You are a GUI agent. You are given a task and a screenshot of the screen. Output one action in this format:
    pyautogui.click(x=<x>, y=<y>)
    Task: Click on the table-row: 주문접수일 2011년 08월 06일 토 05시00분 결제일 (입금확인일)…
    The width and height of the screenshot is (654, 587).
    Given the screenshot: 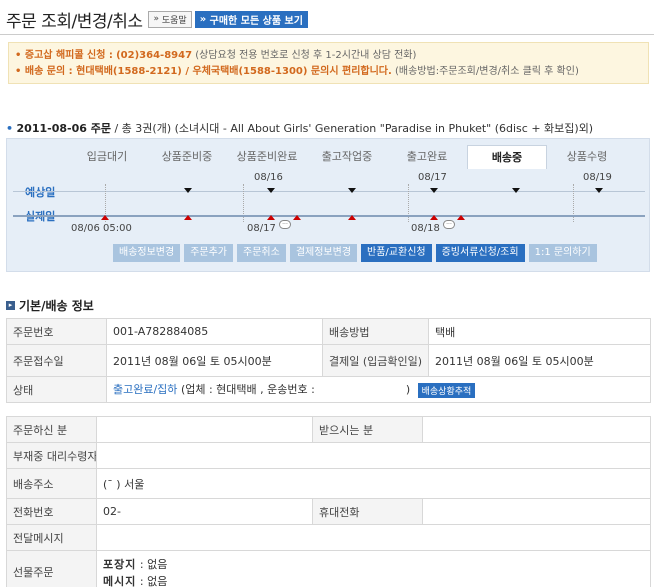 What is the action you would take?
    pyautogui.click(x=328, y=360)
    